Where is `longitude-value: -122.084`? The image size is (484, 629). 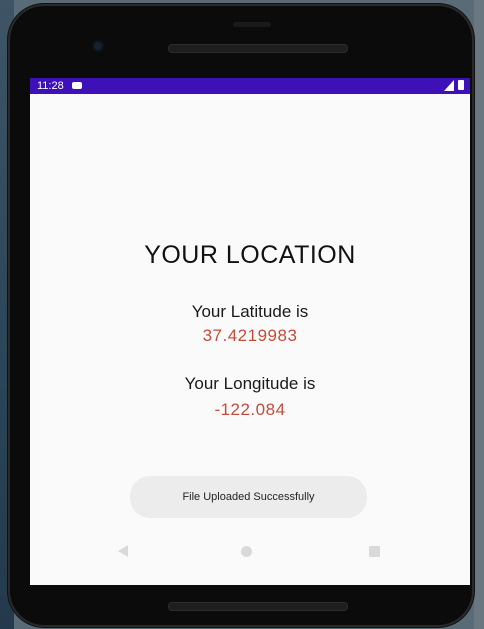
longitude-value: -122.084 is located at coordinates (250, 409).